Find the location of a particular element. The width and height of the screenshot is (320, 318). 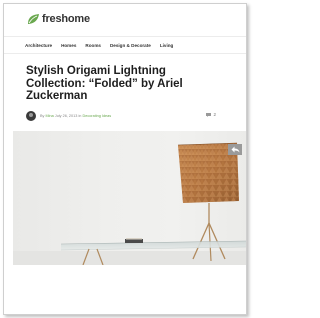

share-button is located at coordinates (235, 149).